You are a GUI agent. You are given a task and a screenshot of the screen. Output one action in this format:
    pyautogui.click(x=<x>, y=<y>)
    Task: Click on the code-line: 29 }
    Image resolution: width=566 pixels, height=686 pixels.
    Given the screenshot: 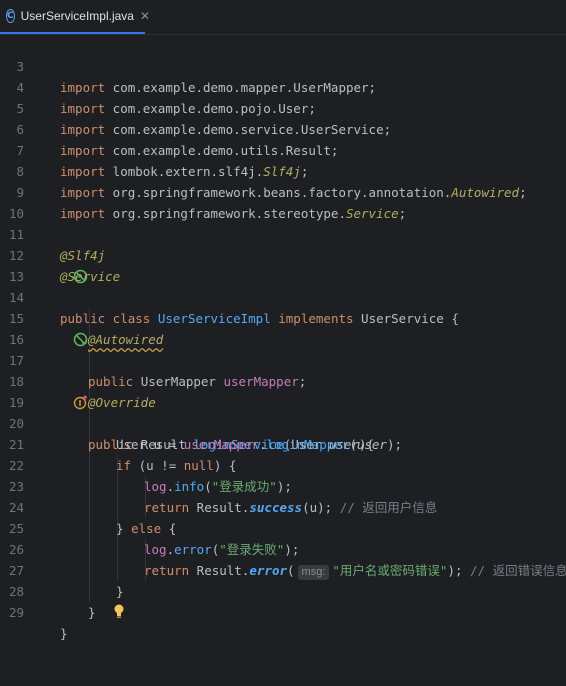 What is the action you would take?
    pyautogui.click(x=283, y=611)
    